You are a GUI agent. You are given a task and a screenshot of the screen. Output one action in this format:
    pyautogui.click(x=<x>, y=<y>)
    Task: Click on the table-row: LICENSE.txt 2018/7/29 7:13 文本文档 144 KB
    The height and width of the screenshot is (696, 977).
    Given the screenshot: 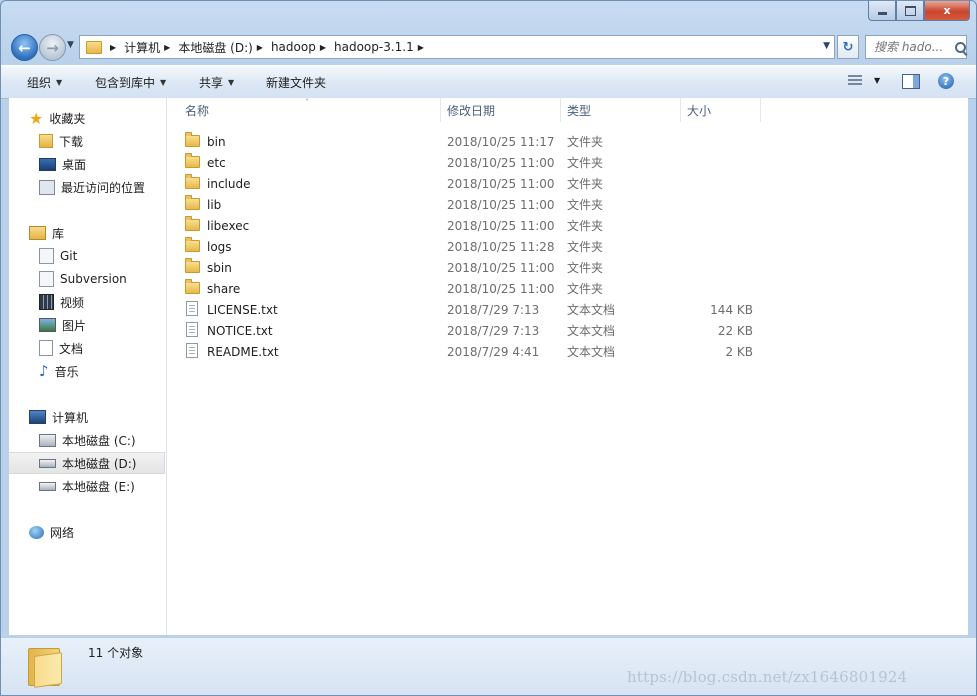 What is the action you would take?
    pyautogui.click(x=495, y=309)
    